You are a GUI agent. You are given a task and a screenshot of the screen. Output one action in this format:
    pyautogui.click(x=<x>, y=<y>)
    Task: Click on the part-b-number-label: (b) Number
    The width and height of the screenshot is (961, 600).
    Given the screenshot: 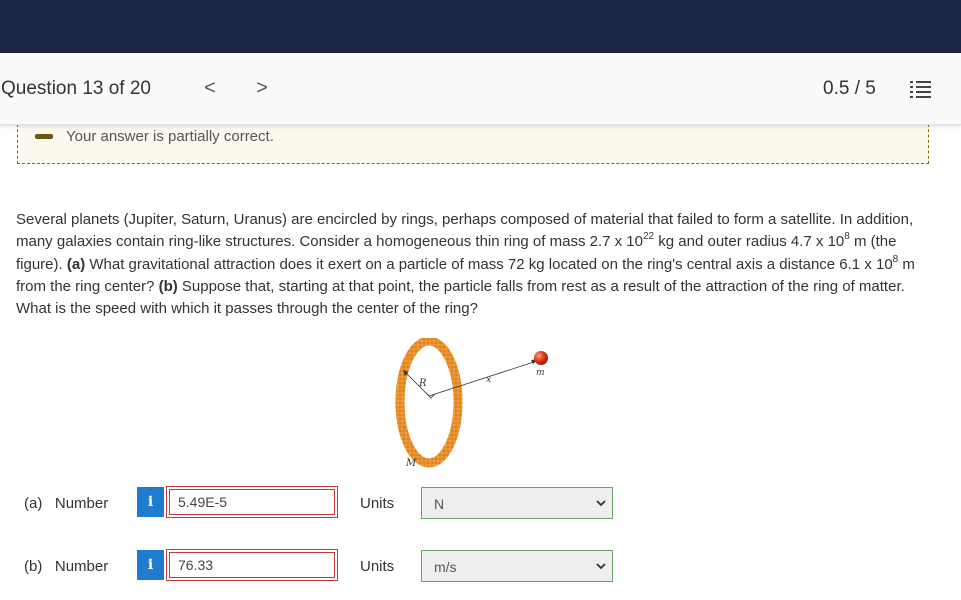 What is the action you would take?
    pyautogui.click(x=66, y=566)
    